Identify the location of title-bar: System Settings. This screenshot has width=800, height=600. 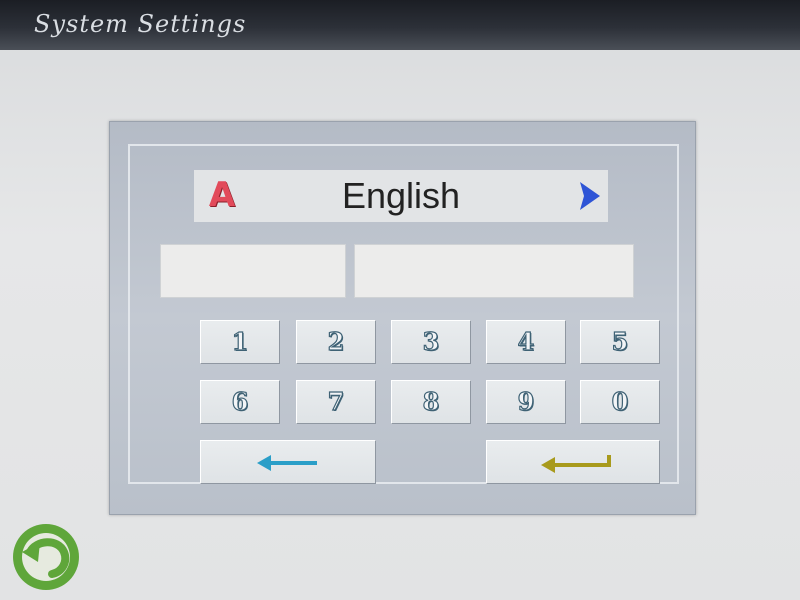
(400, 25).